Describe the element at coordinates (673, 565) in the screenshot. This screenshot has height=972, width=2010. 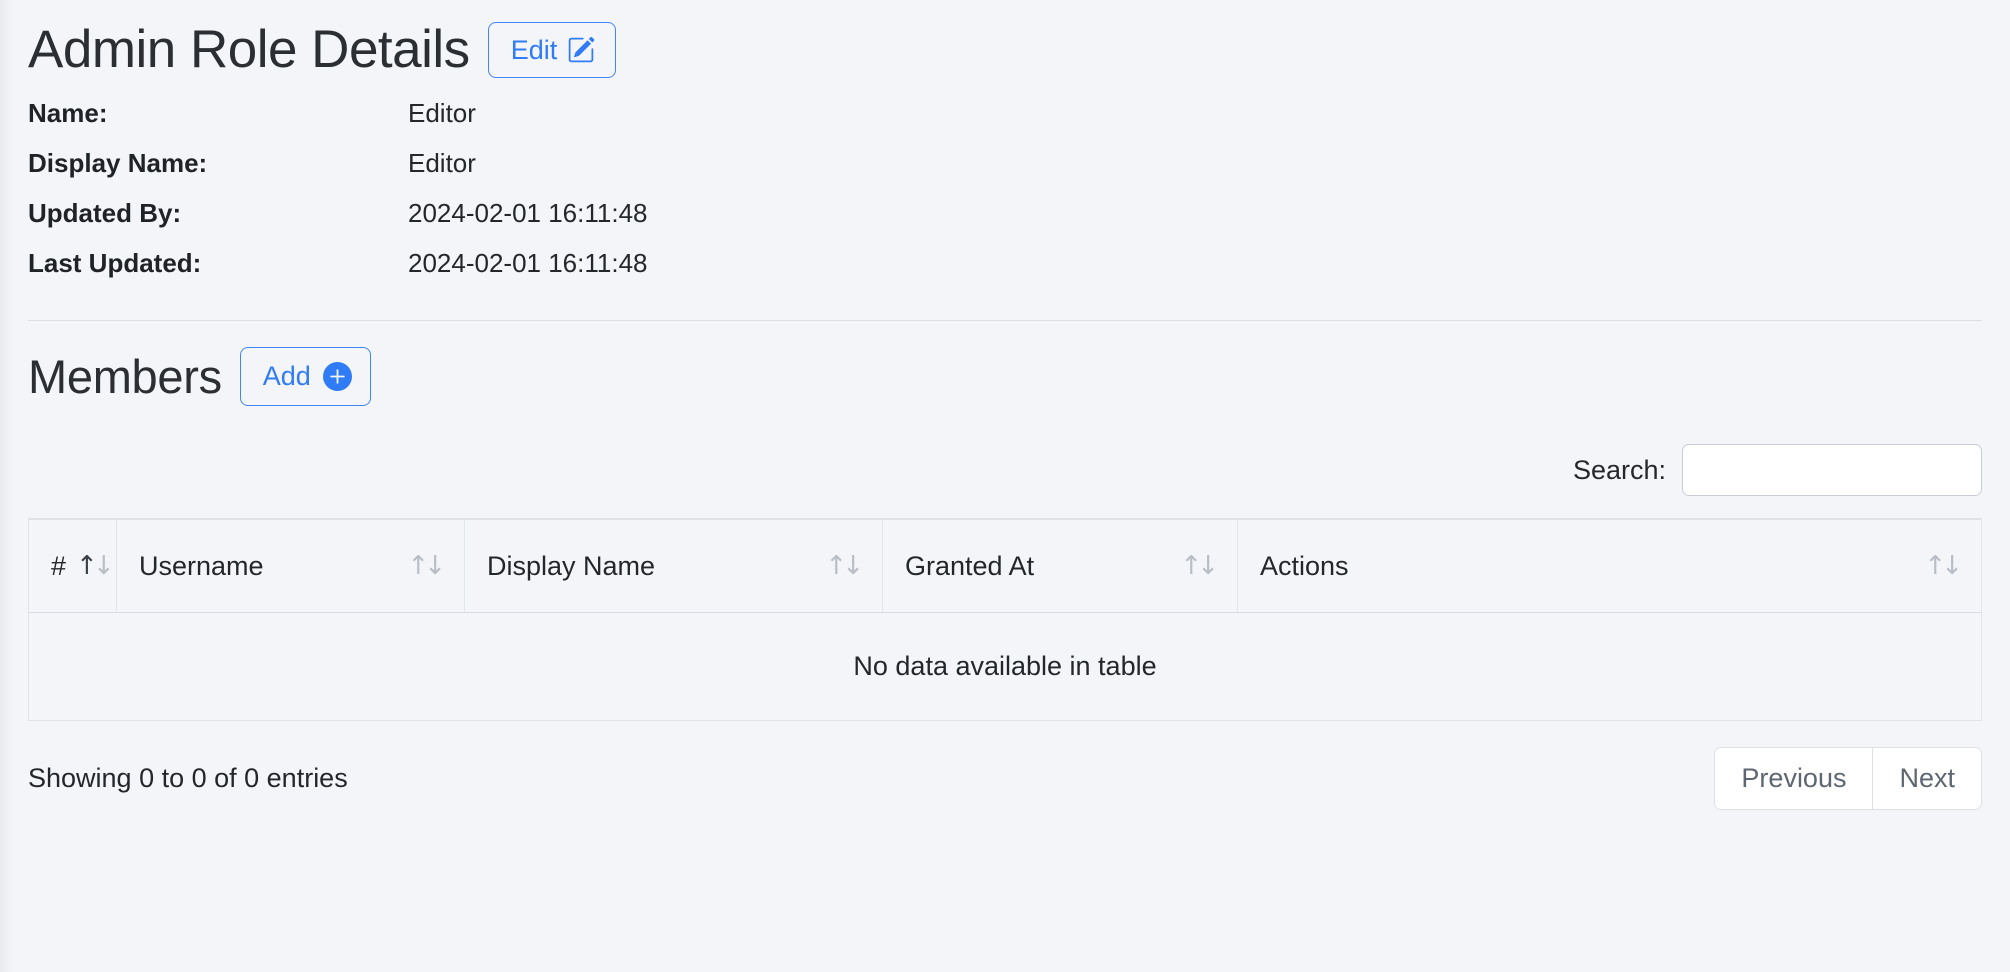
I see `column-header-display-name: Display Name ↑ ↓` at that location.